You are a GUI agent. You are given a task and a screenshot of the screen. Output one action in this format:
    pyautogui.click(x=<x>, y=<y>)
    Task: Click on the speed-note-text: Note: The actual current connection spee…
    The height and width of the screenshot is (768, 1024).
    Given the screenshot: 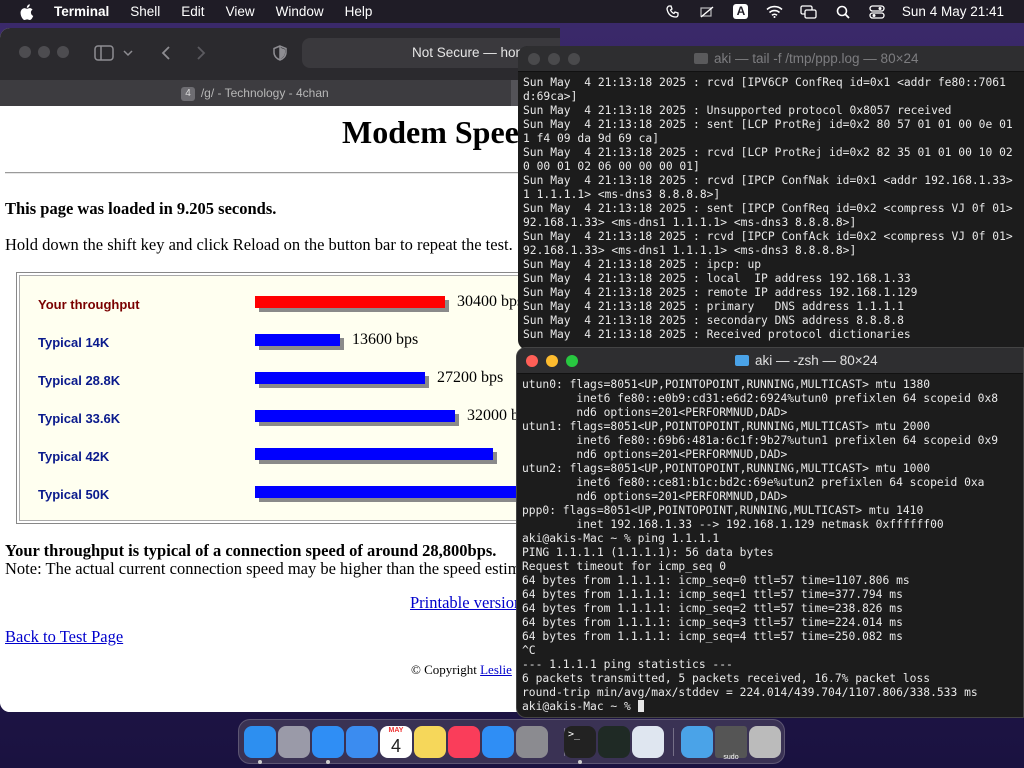 What is the action you would take?
    pyautogui.click(x=269, y=568)
    